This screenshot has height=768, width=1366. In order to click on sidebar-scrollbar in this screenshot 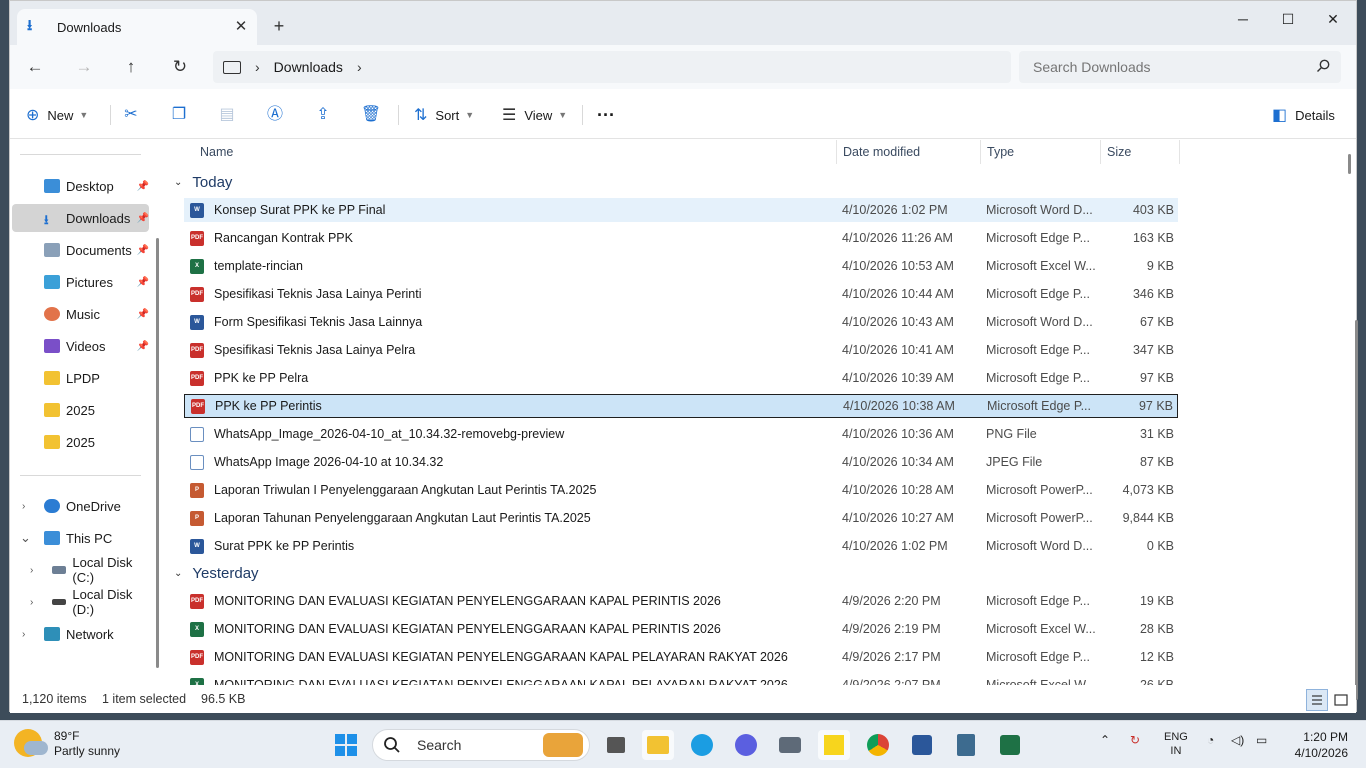, I will do `click(157, 453)`.